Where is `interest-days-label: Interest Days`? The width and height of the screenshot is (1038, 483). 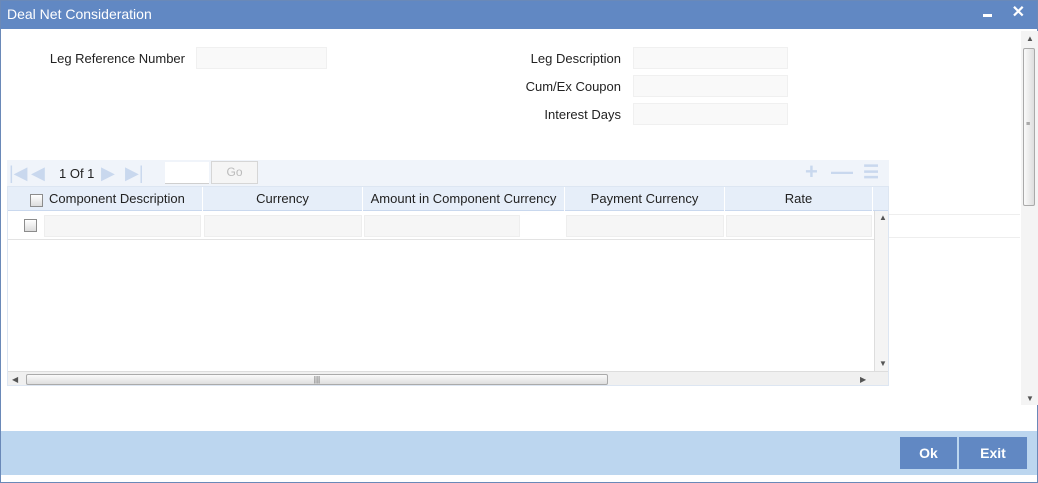
interest-days-label: Interest Days is located at coordinates (582, 114).